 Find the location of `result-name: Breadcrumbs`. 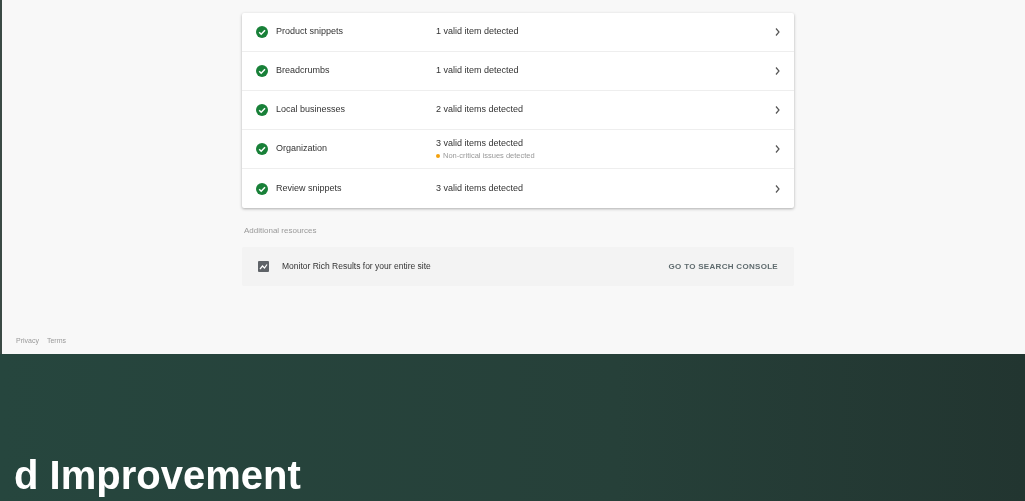

result-name: Breadcrumbs is located at coordinates (303, 71).